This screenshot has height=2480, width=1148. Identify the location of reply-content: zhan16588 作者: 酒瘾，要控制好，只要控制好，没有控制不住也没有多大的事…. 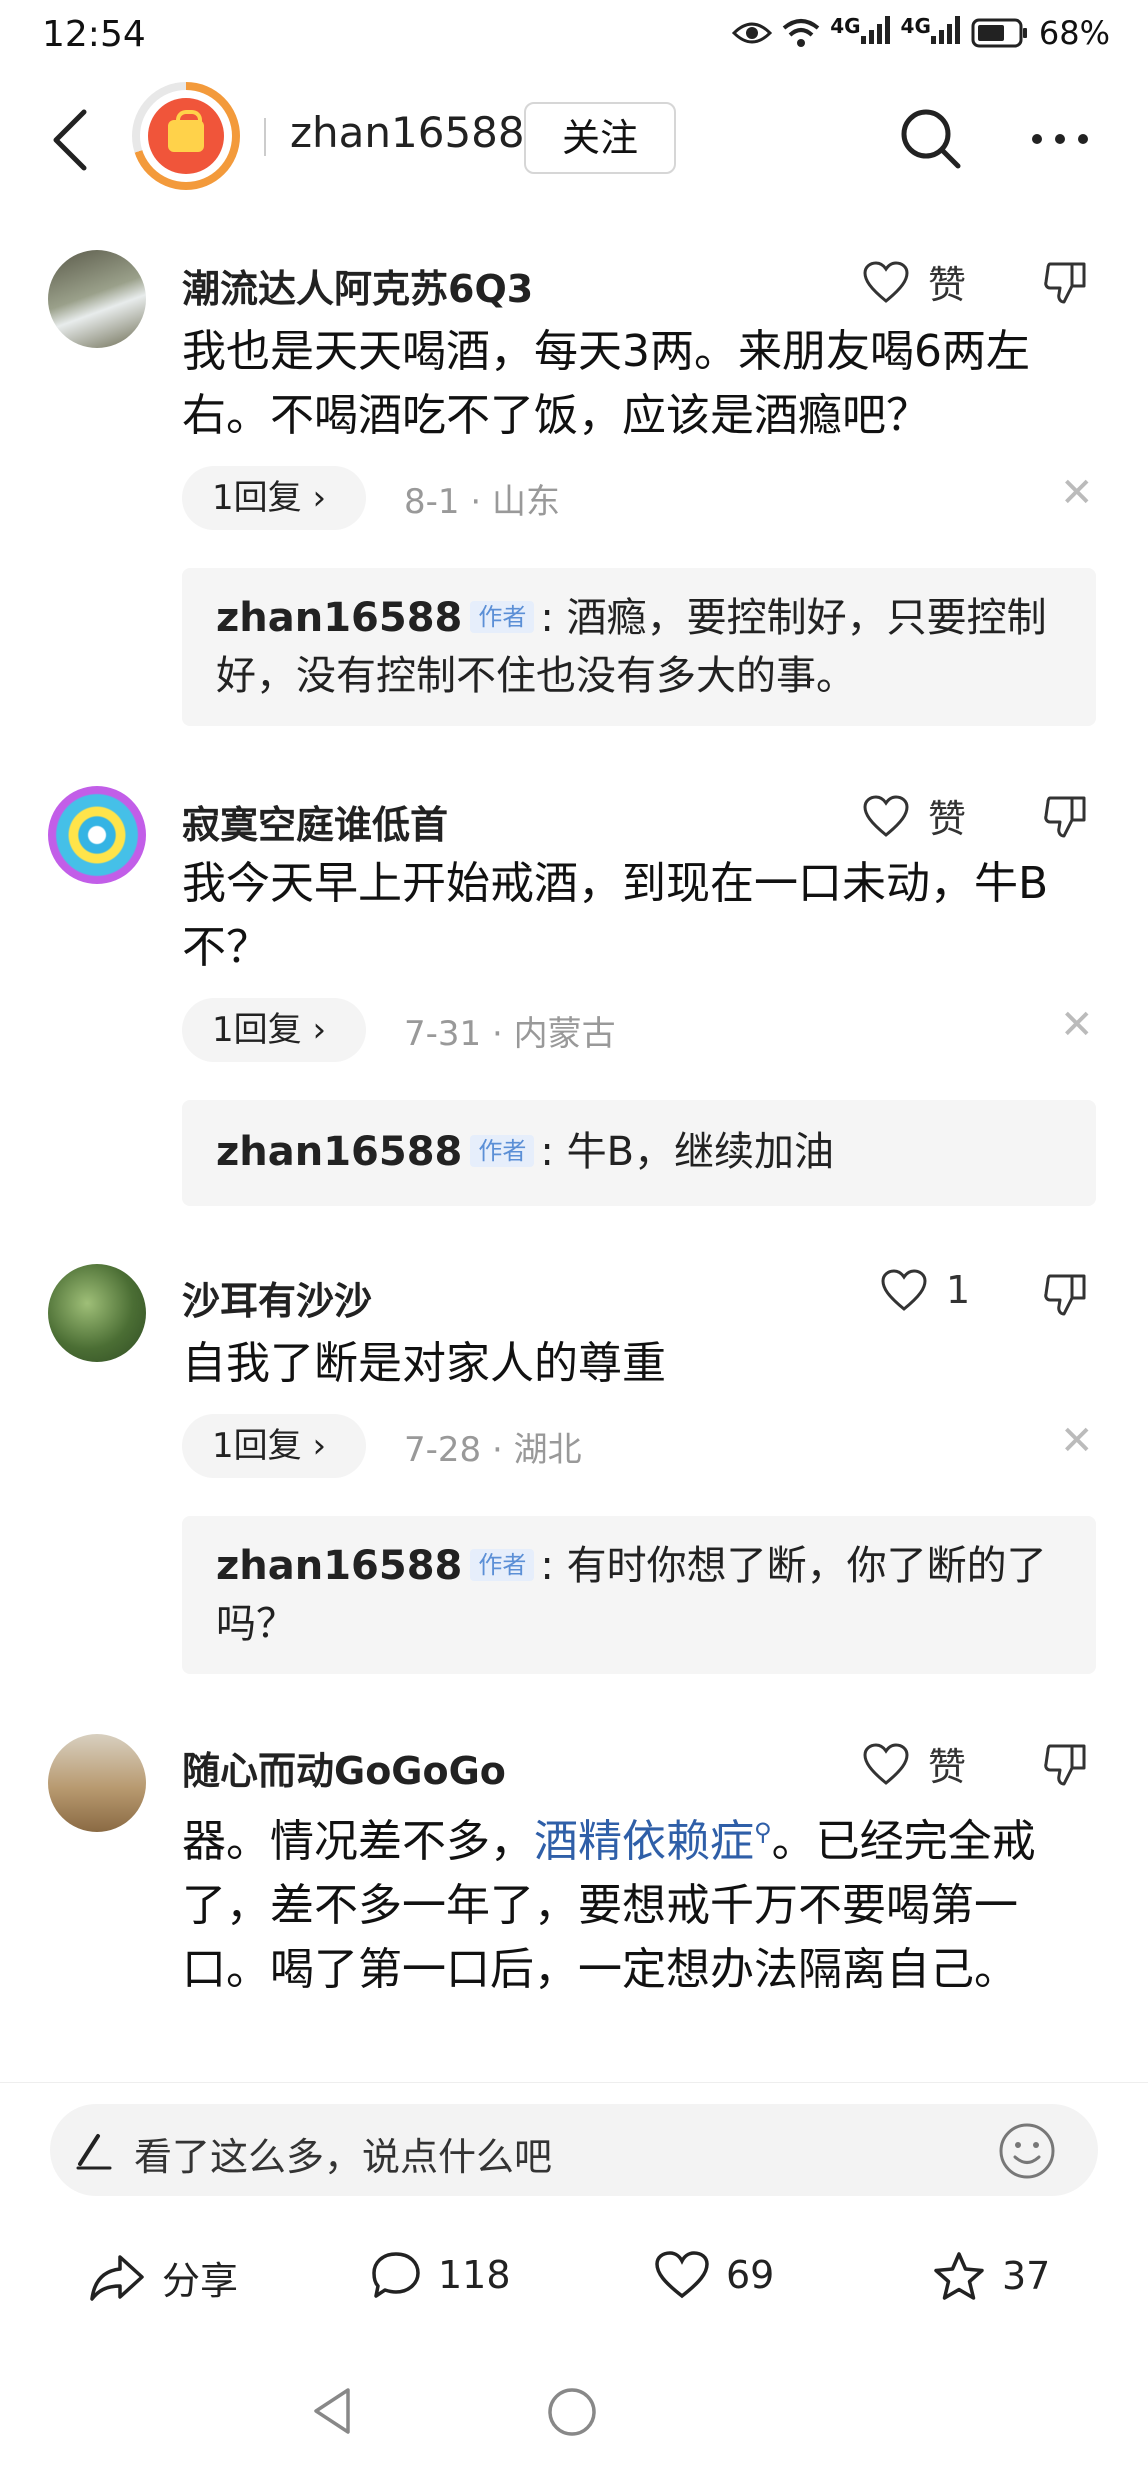
(641, 646).